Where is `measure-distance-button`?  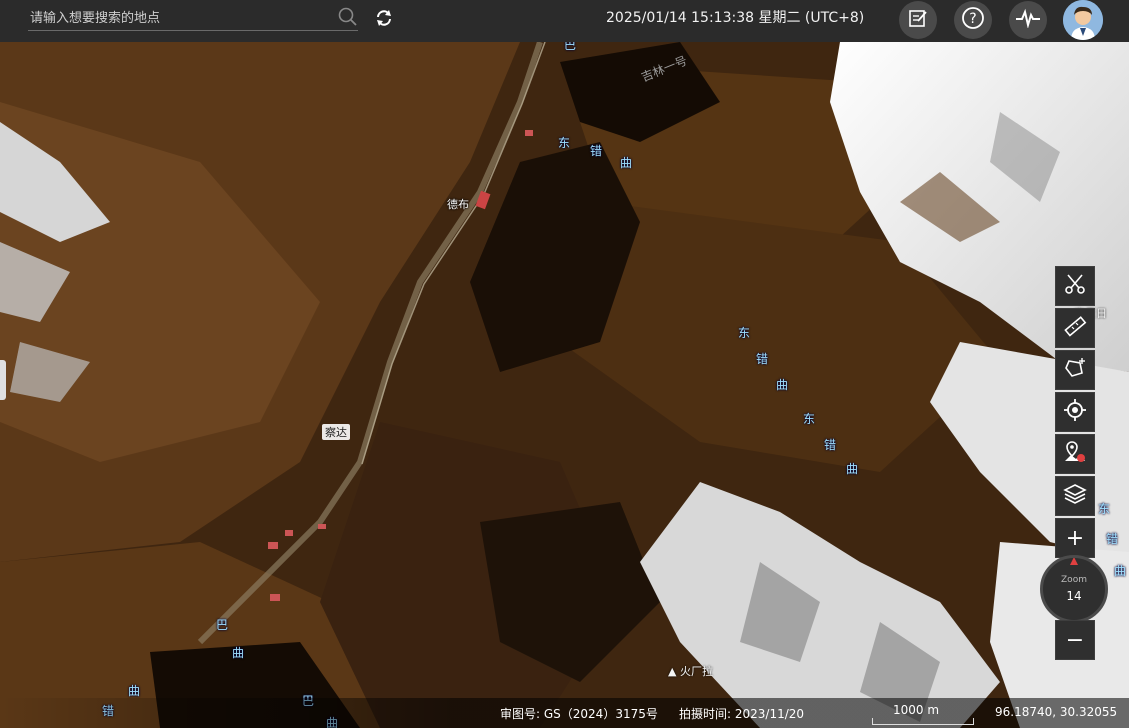
measure-distance-button is located at coordinates (1075, 328).